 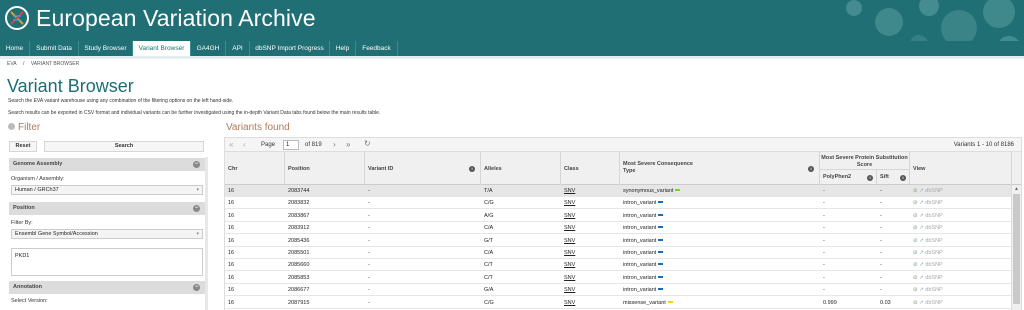 What do you see at coordinates (893, 177) in the screenshot?
I see `col-sift: Sift i` at bounding box center [893, 177].